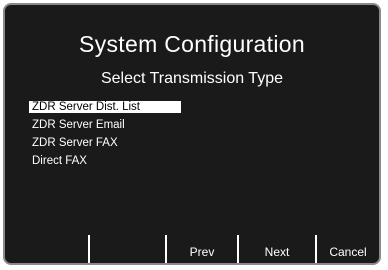 The height and width of the screenshot is (270, 388). What do you see at coordinates (59, 161) in the screenshot?
I see `option-direct-fax: Direct FAX` at bounding box center [59, 161].